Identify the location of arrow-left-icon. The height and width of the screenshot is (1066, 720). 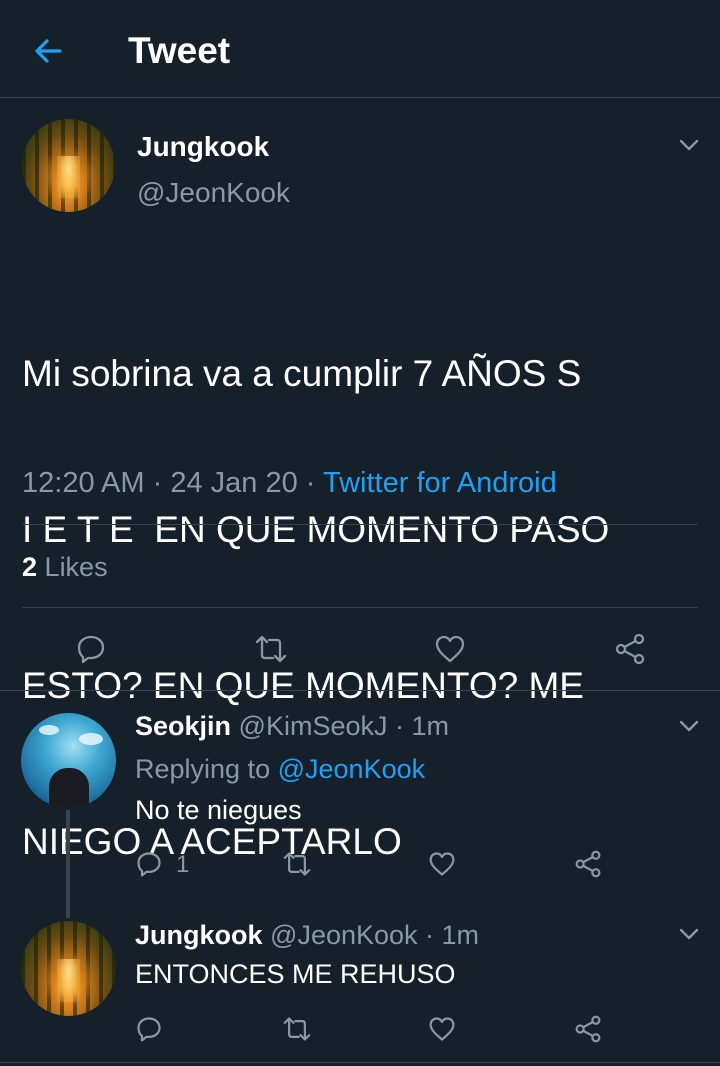
(48, 51).